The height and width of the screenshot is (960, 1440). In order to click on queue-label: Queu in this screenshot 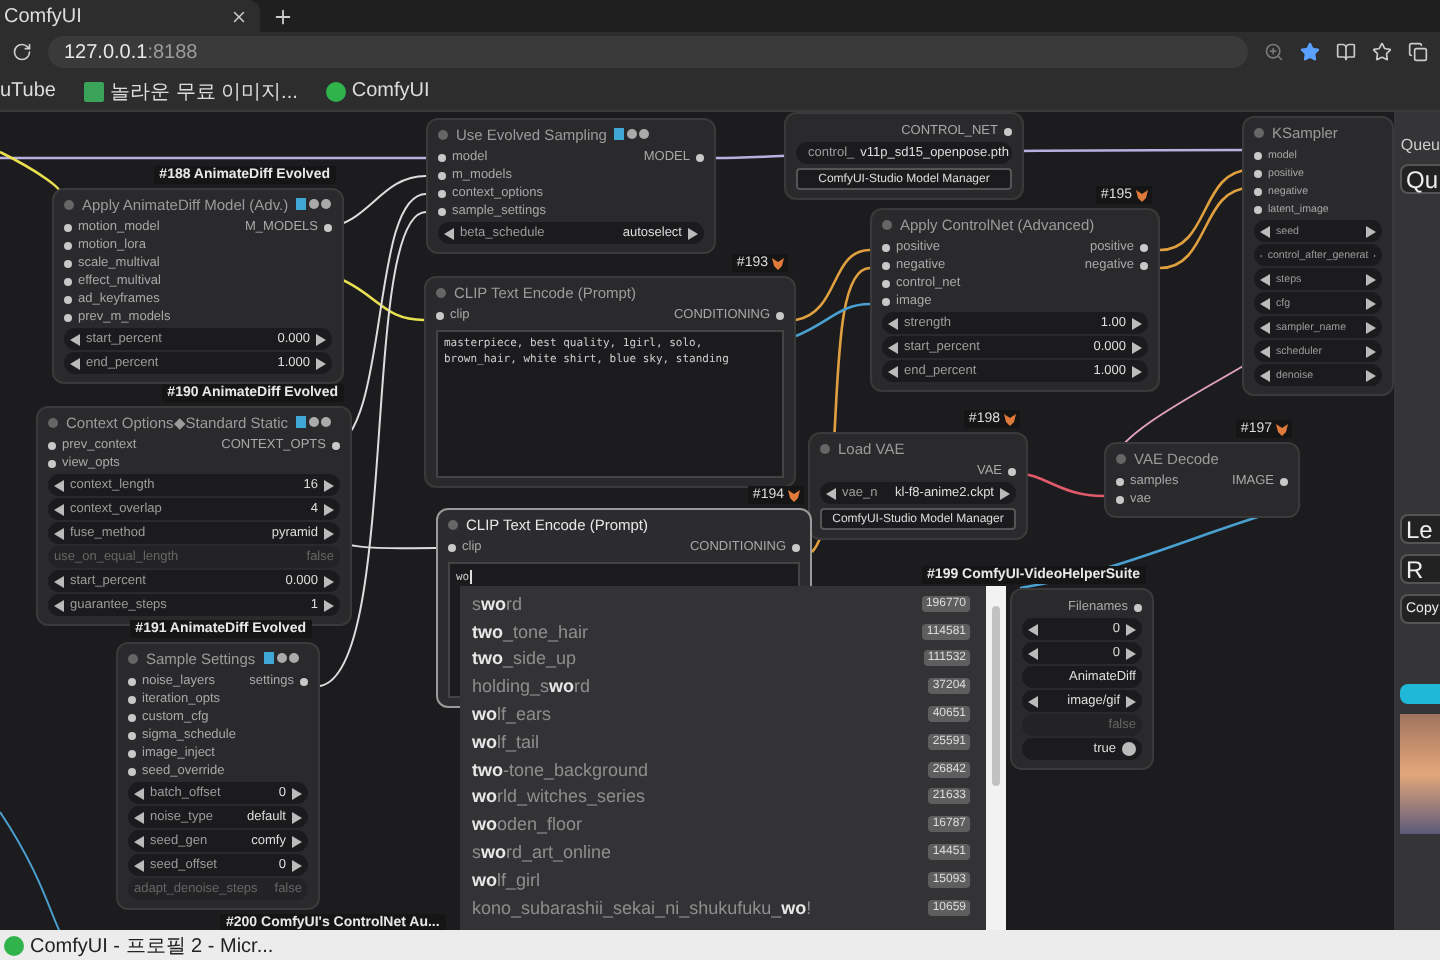, I will do `click(1420, 145)`.